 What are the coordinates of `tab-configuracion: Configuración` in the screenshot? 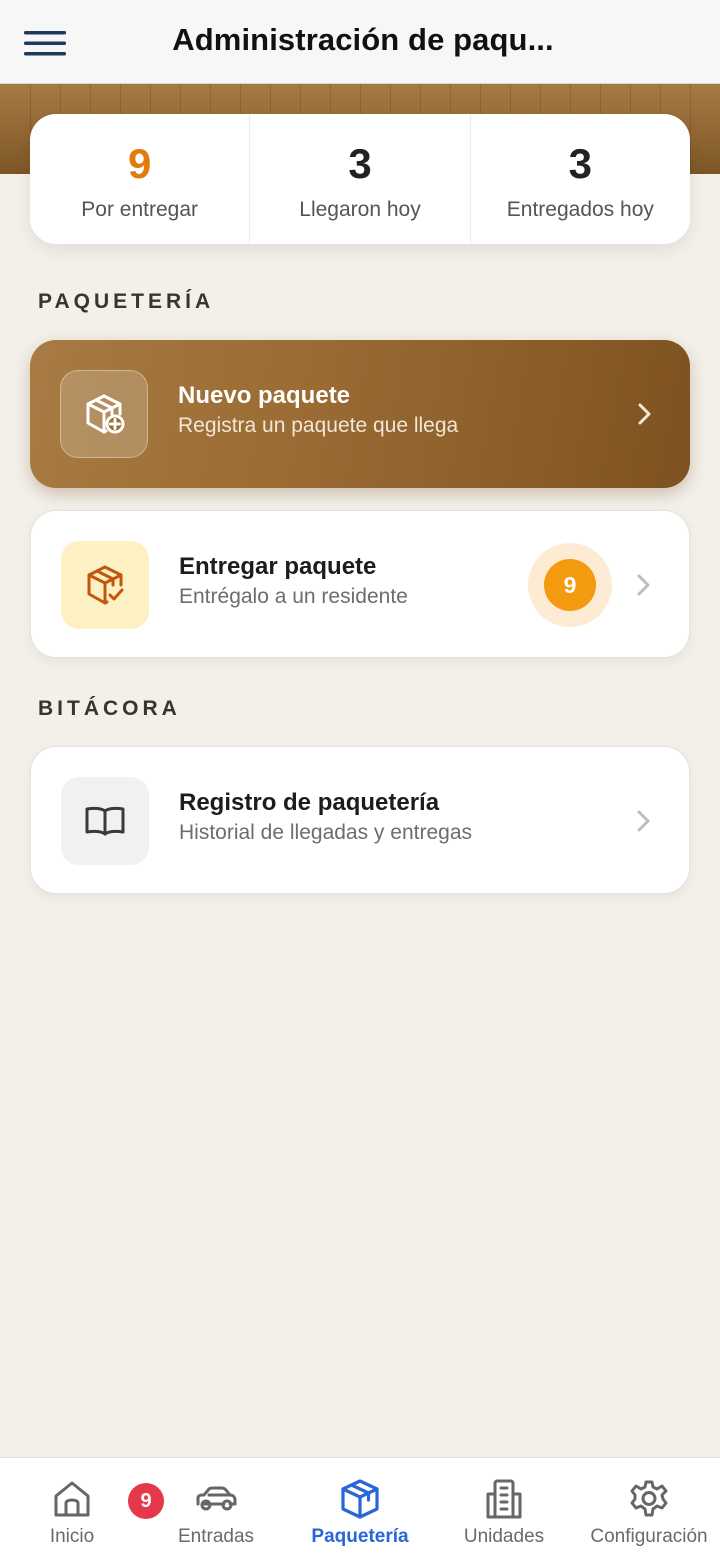 It's located at (649, 1508).